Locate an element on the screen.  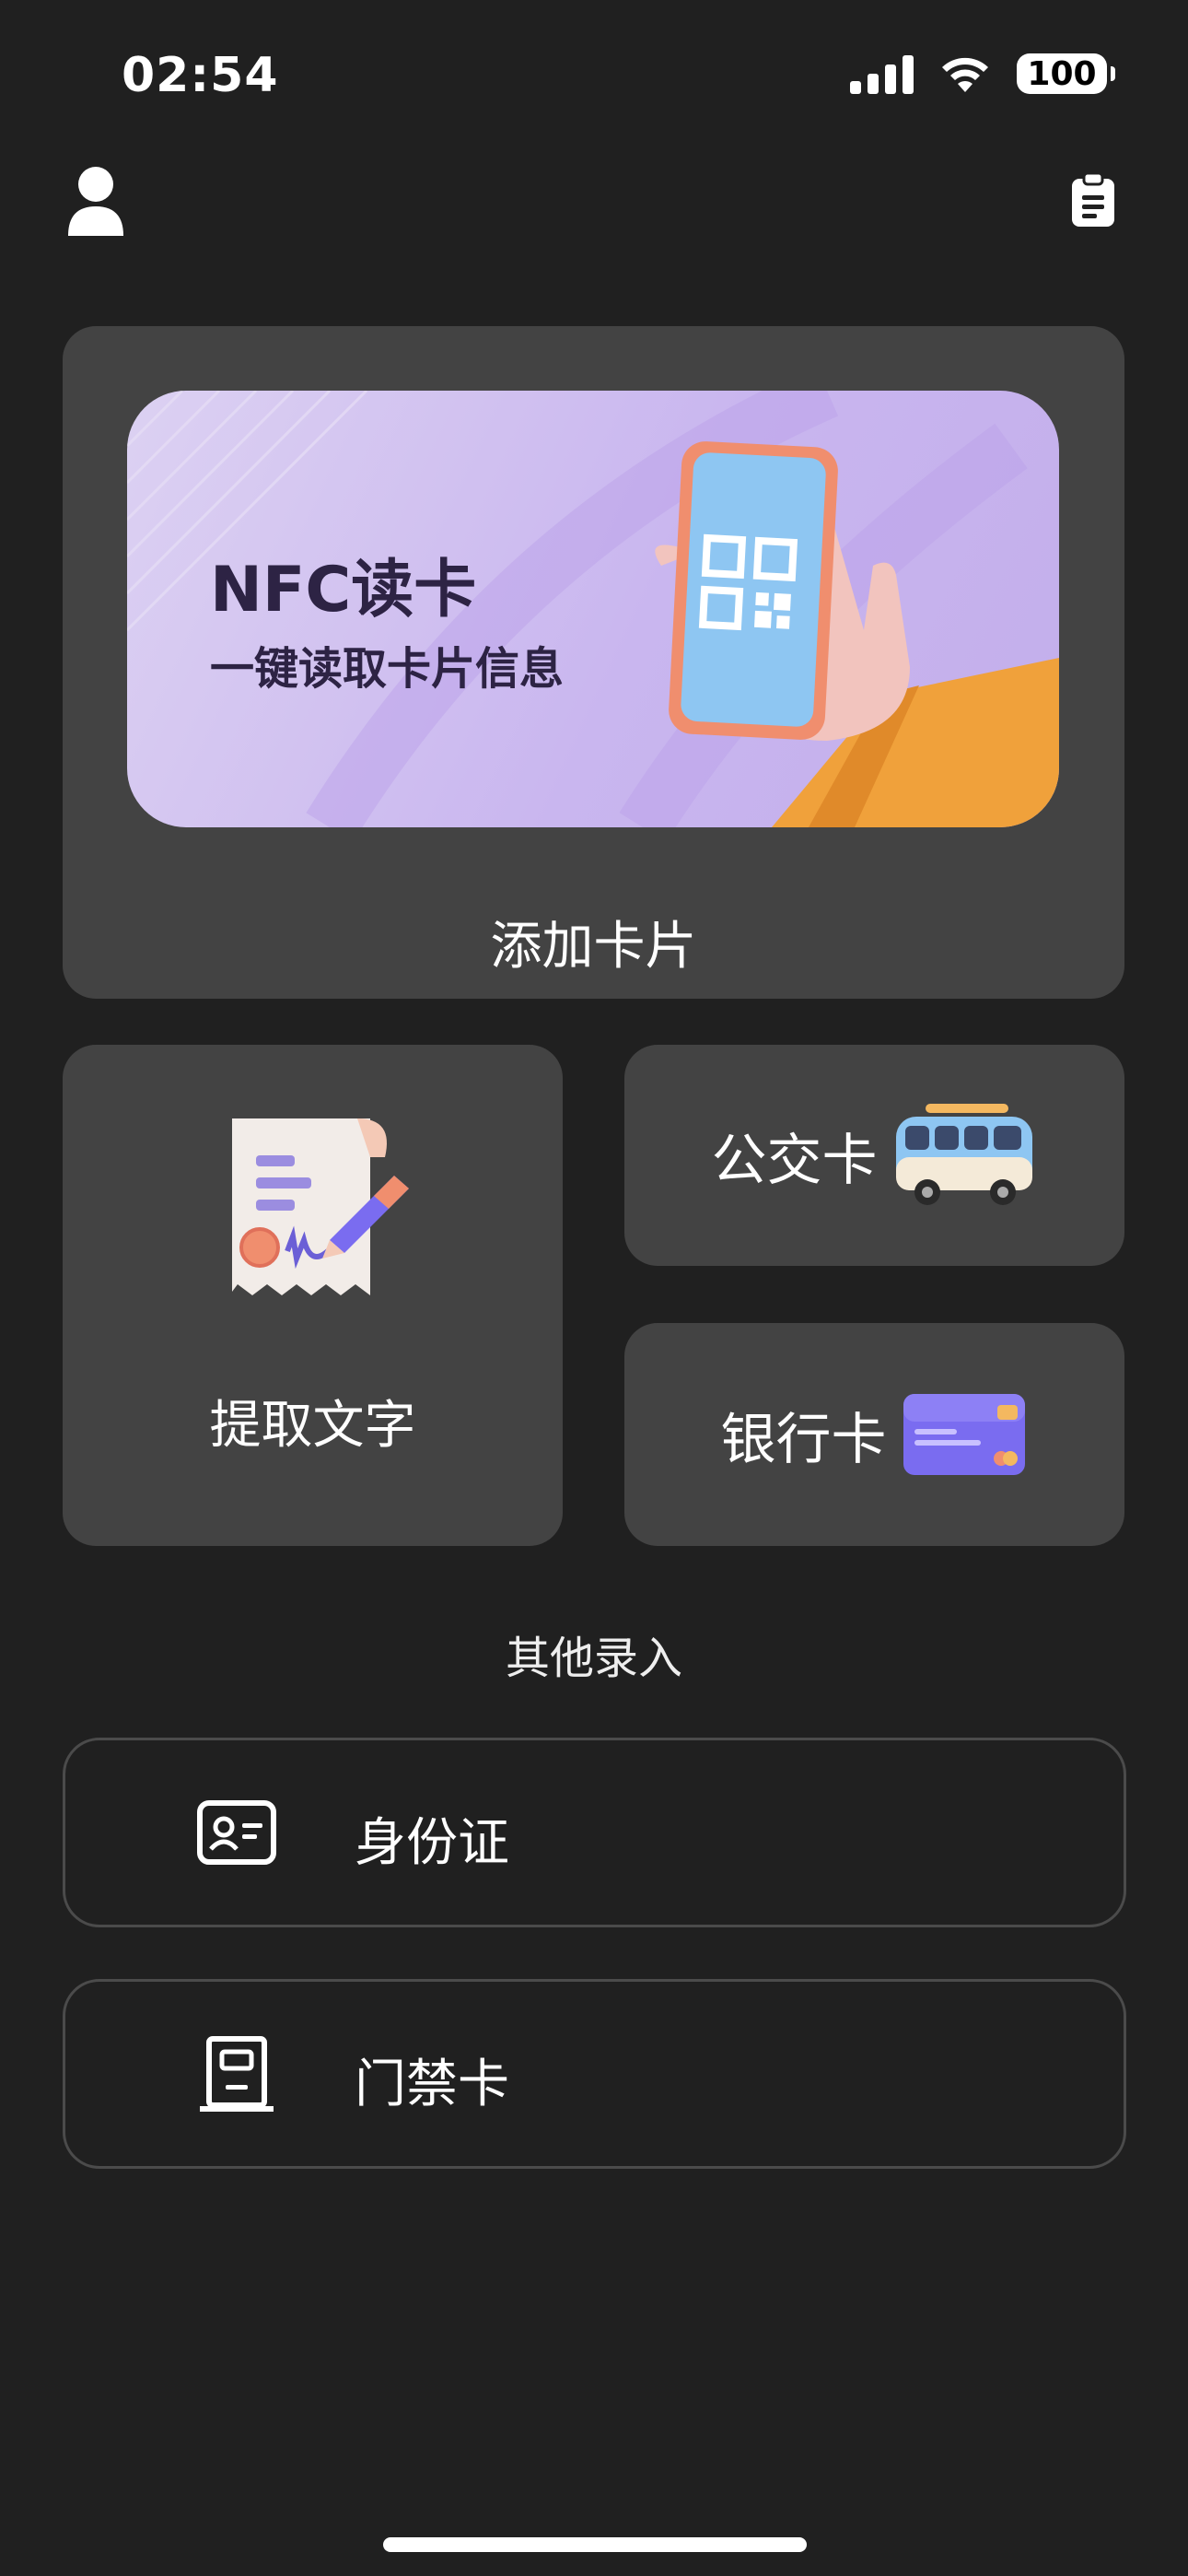
bank-card-tile: 银行卡 is located at coordinates (874, 1434).